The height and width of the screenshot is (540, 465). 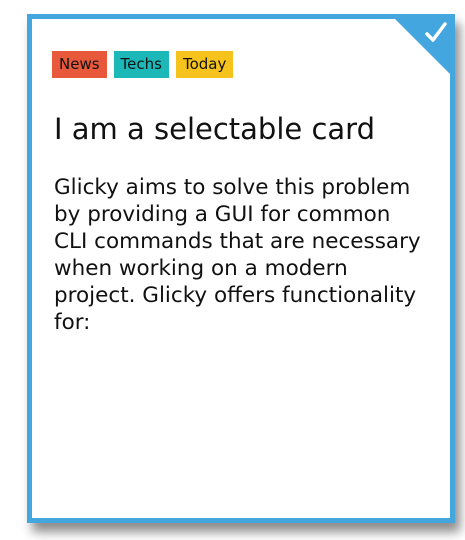 What do you see at coordinates (79, 64) in the screenshot?
I see `tag-news: News` at bounding box center [79, 64].